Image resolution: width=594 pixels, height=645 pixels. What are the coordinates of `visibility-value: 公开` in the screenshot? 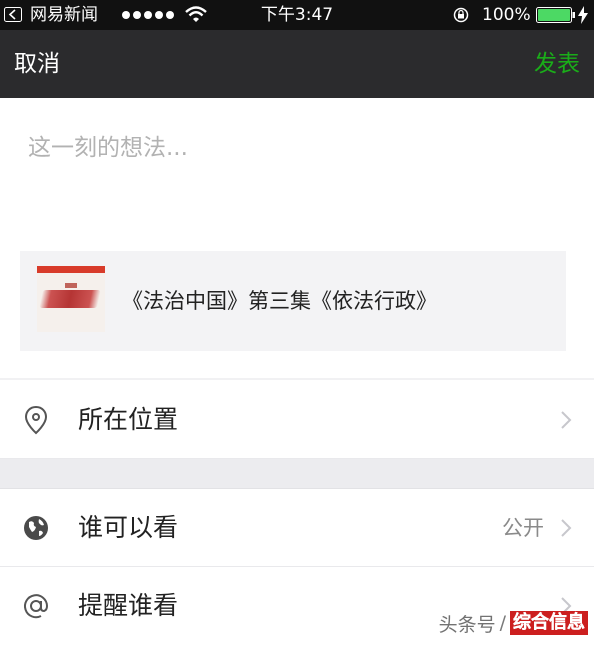 It's located at (523, 528).